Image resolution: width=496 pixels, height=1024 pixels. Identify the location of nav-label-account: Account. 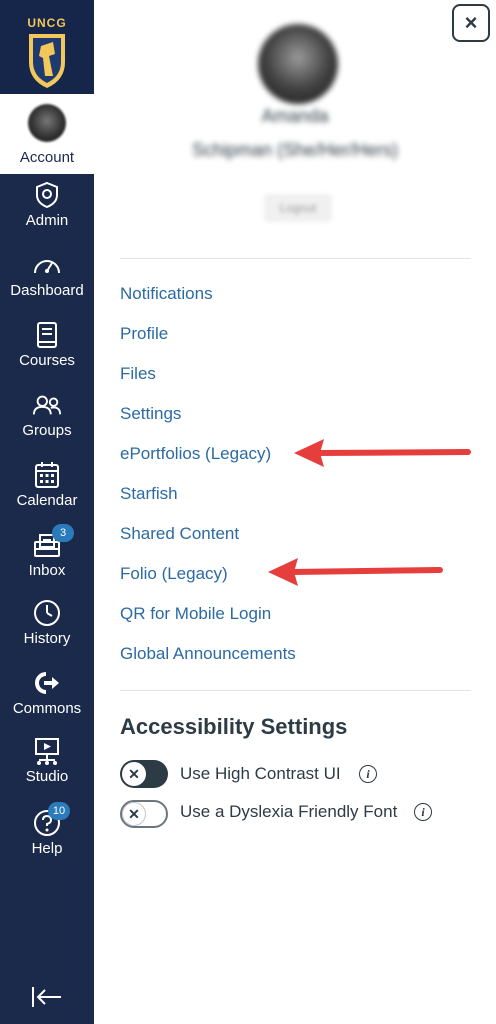
(47, 157).